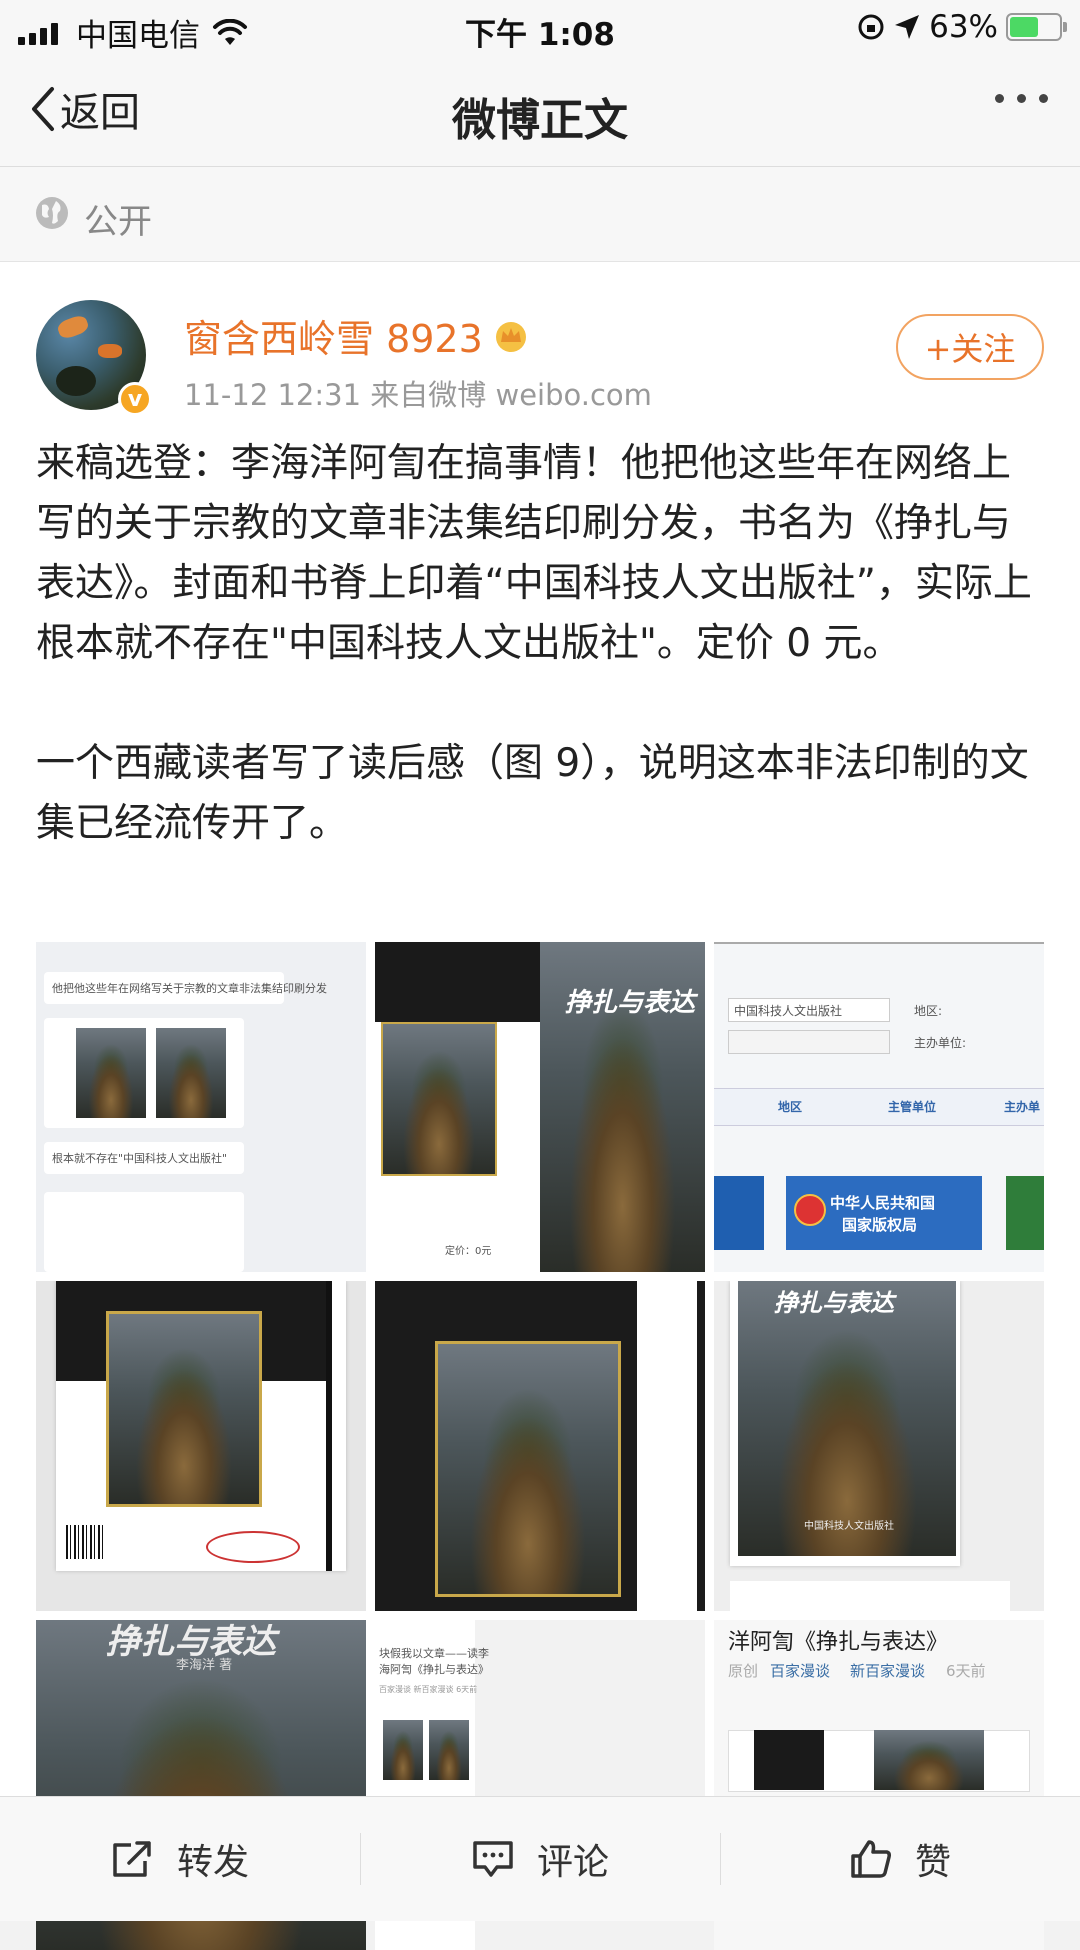 This screenshot has height=1950, width=1080. Describe the element at coordinates (493, 1859) in the screenshot. I see `comment-icon` at that location.